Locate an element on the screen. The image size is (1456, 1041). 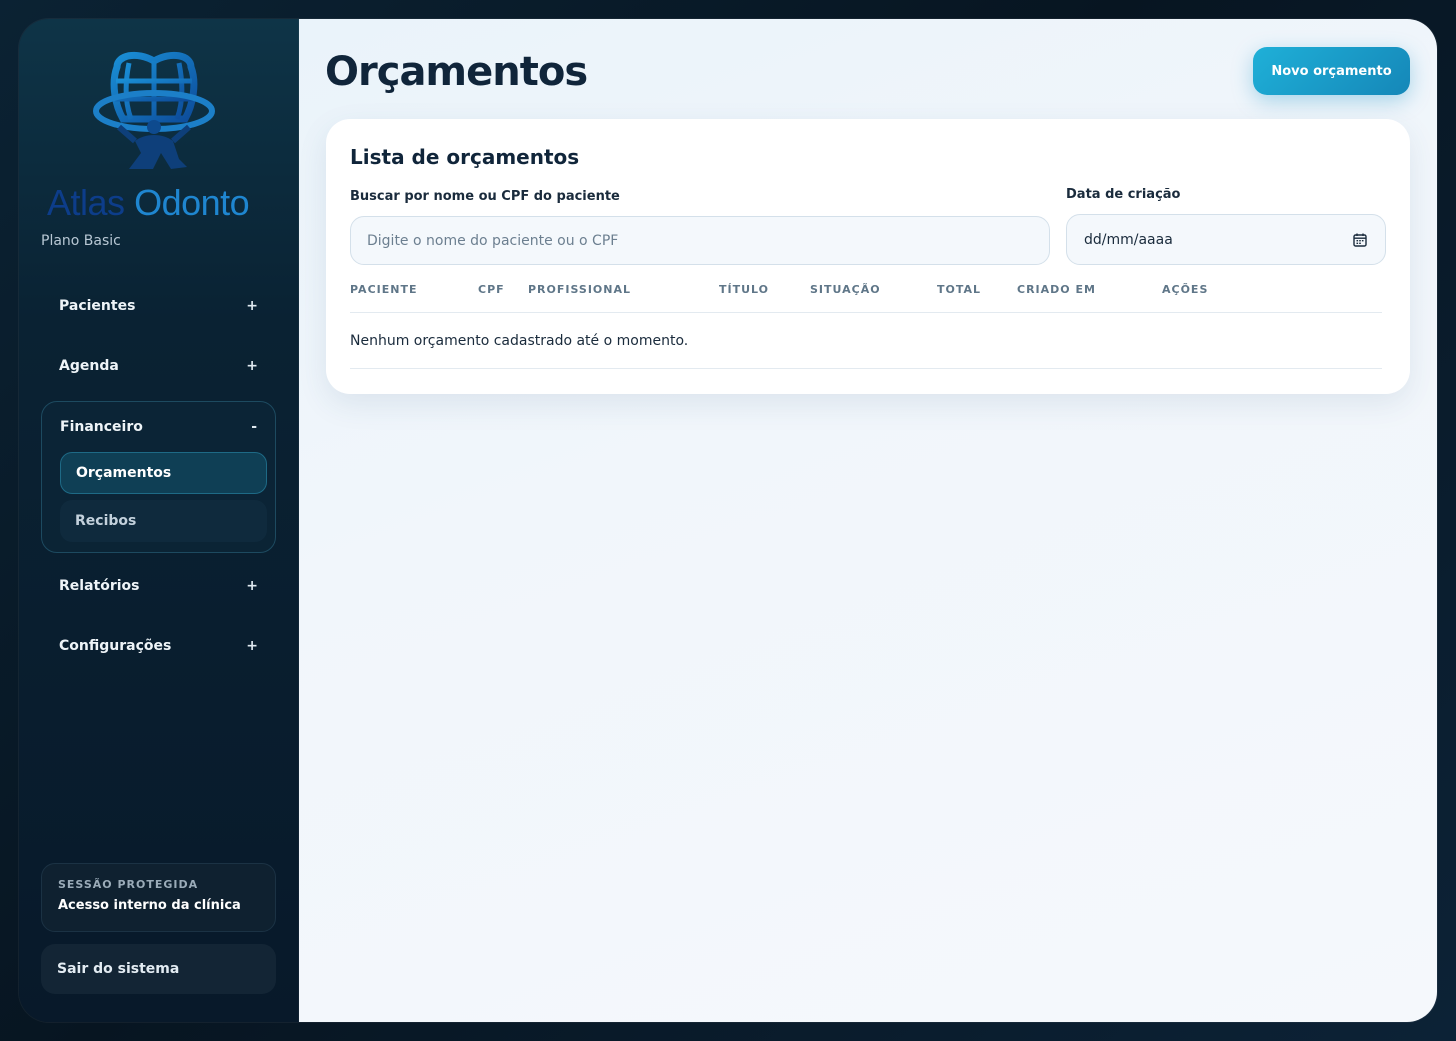
brand-word-atlas: Atlas is located at coordinates (86, 202).